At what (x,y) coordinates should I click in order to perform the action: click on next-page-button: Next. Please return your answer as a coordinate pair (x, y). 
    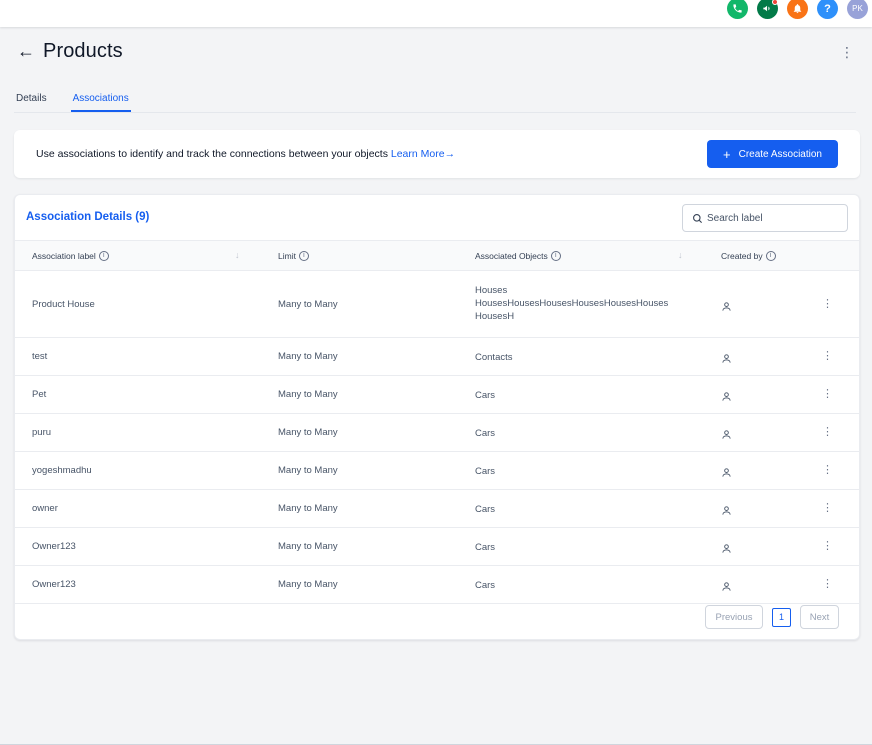
    Looking at the image, I should click on (819, 617).